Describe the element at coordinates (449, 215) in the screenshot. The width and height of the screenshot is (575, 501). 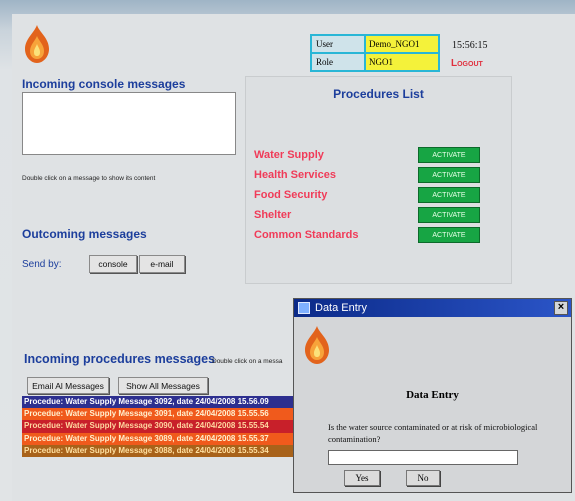
I see `activate-shelter-button: ACTIVATE` at that location.